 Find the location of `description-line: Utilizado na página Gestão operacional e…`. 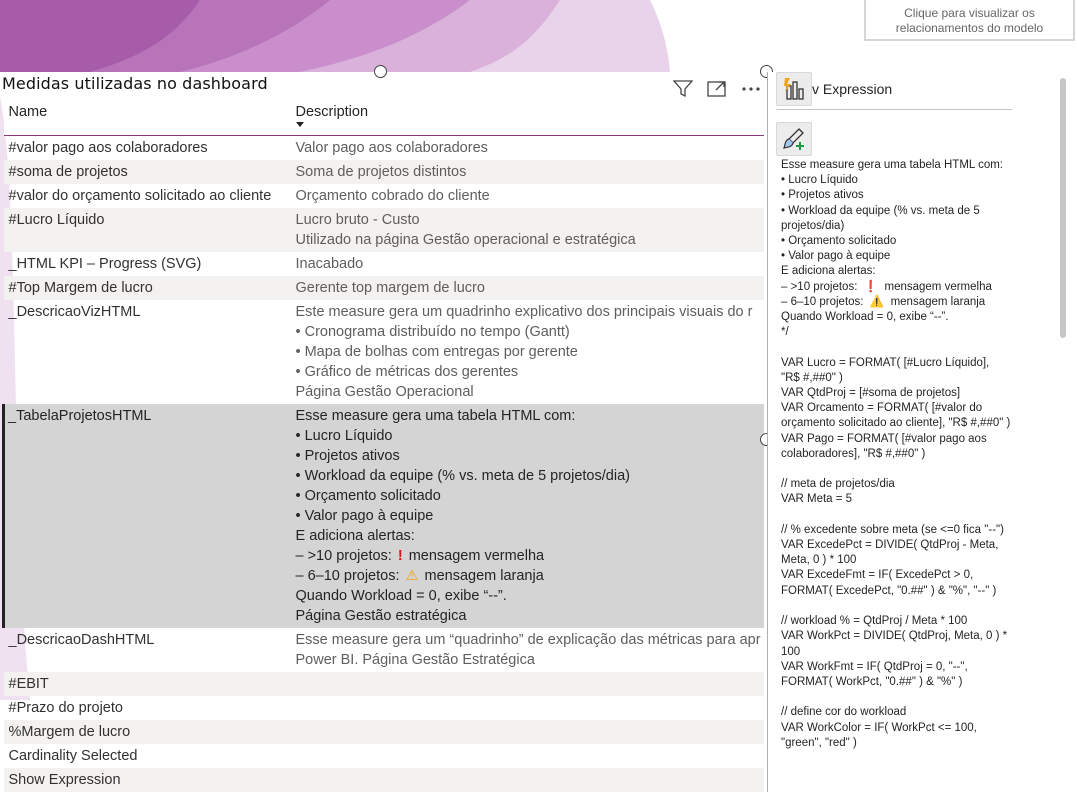

description-line: Utilizado na página Gestão operacional e… is located at coordinates (465, 240).